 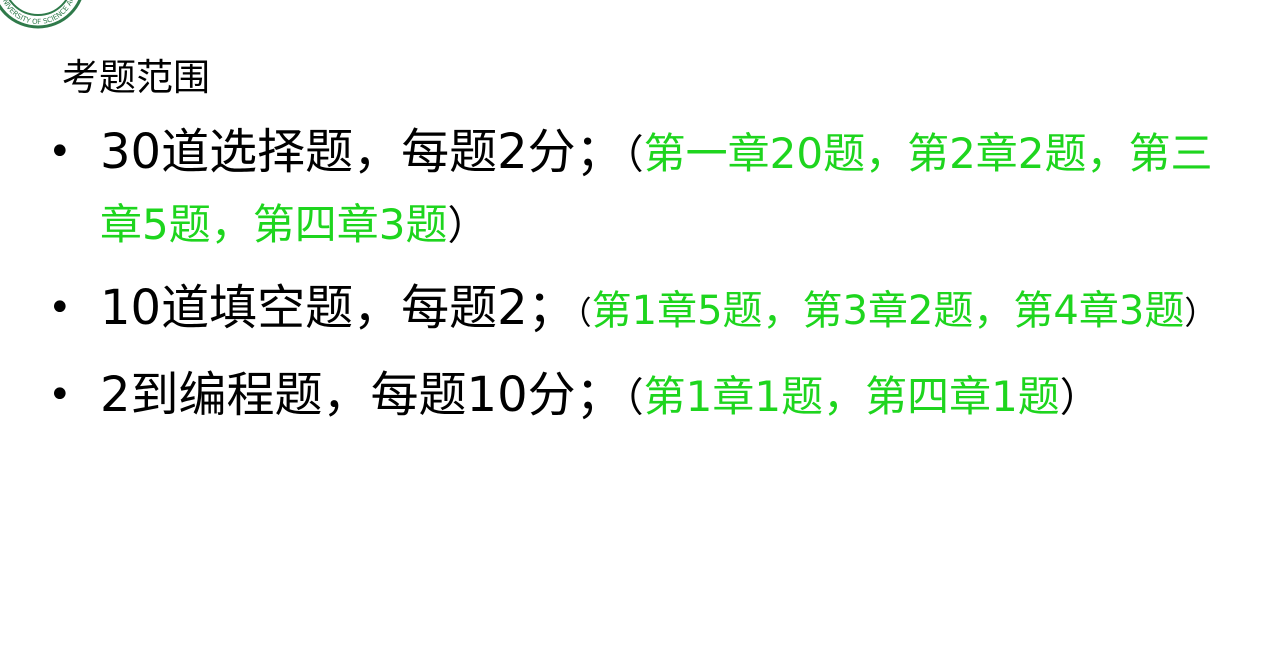 I want to click on bullet-main-text: 2到编程题，每题10分；, so click(x=362, y=395).